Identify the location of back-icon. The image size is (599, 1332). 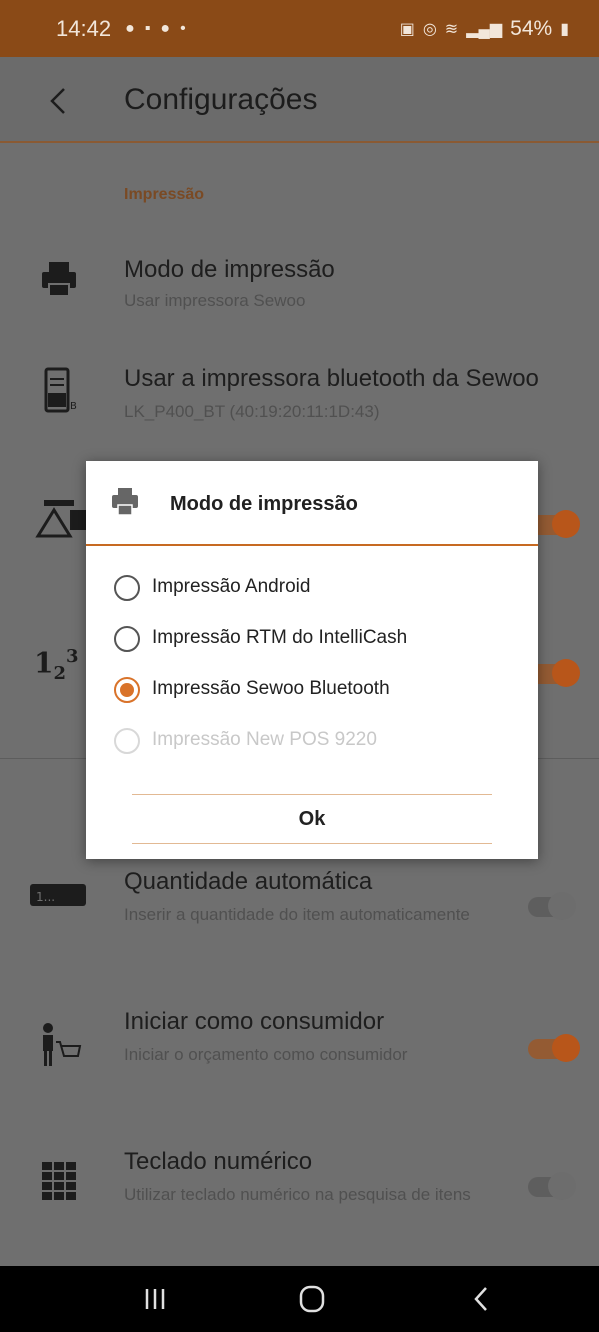
(482, 1299).